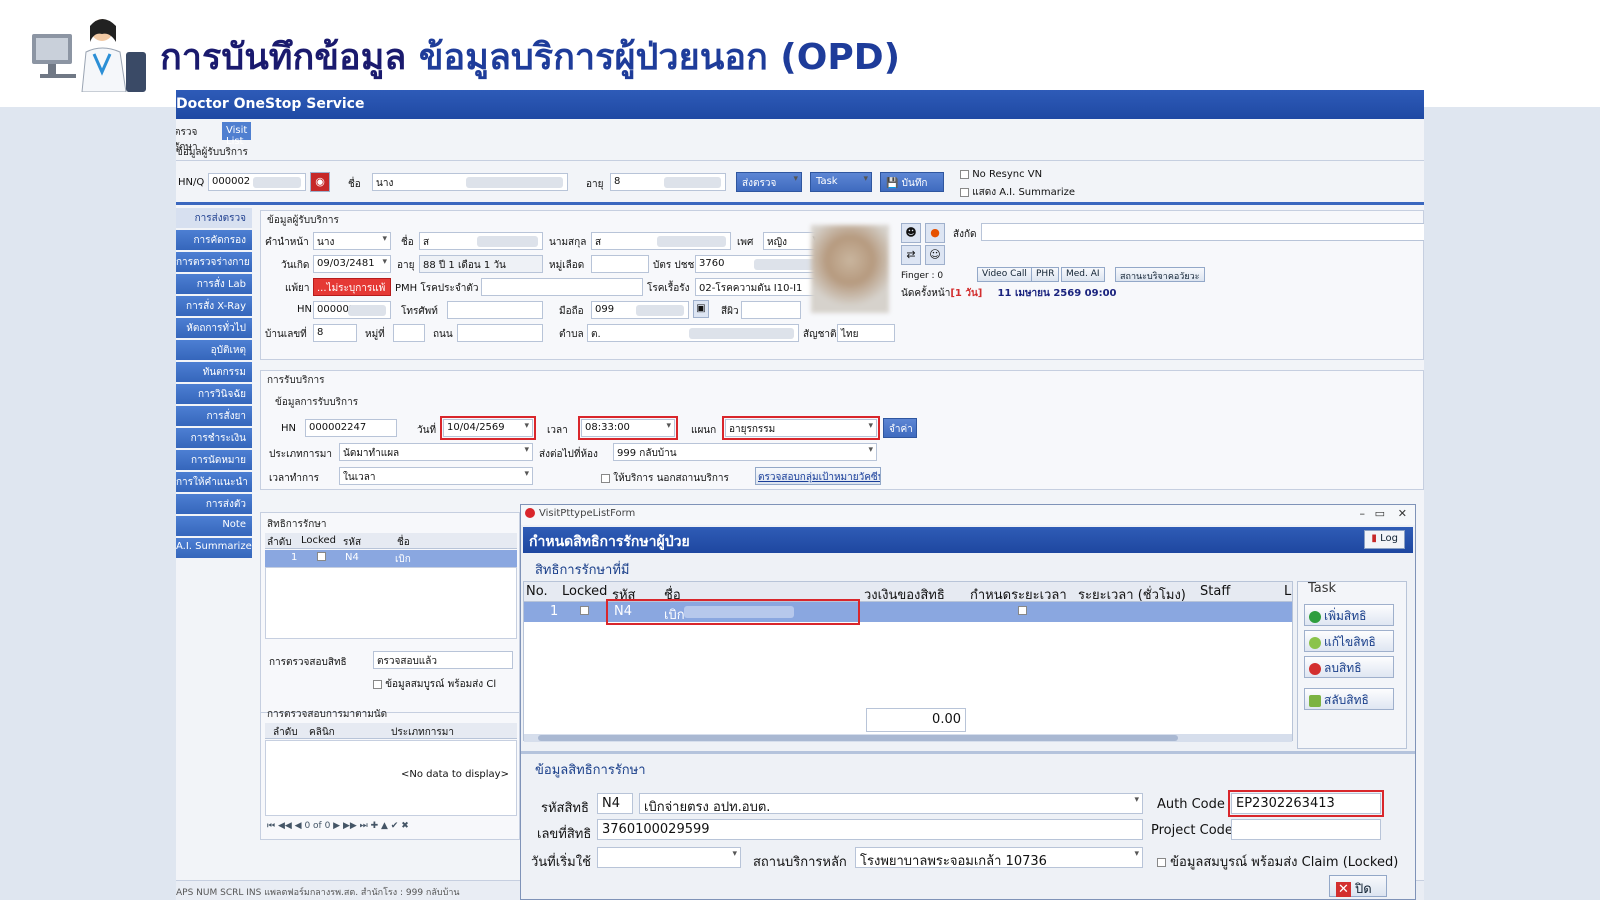 This screenshot has height=900, width=1600. I want to click on project-code-input, so click(1306, 829).